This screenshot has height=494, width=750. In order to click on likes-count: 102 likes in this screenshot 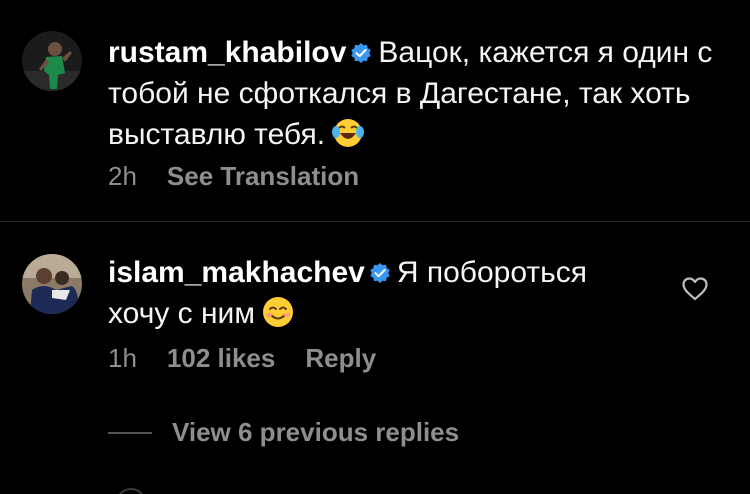, I will do `click(221, 358)`.